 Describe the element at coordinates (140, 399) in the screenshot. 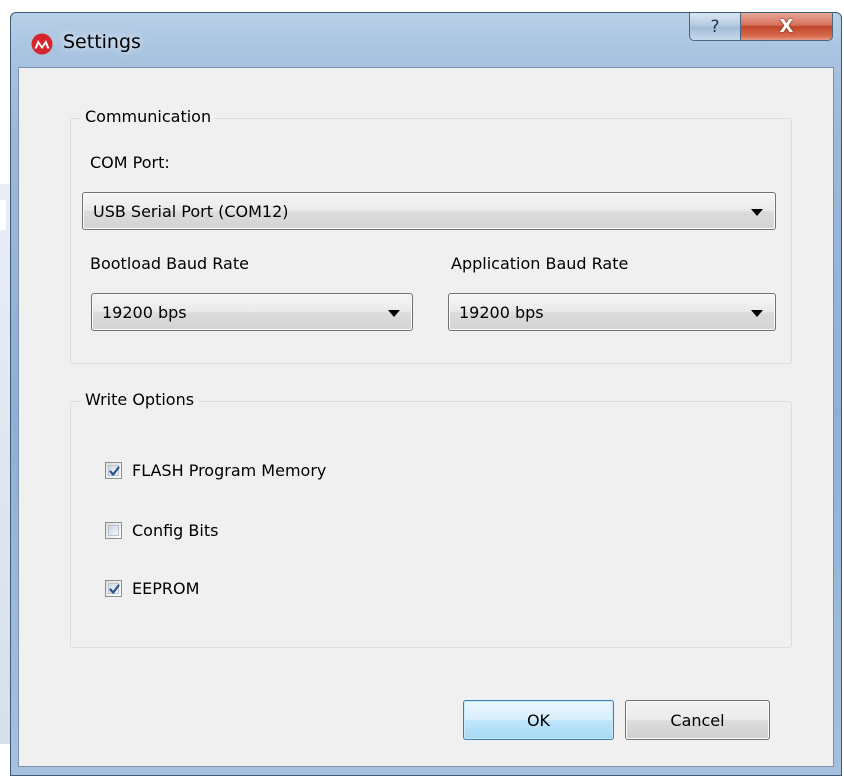

I see `write-options-group-label: Write Options` at that location.